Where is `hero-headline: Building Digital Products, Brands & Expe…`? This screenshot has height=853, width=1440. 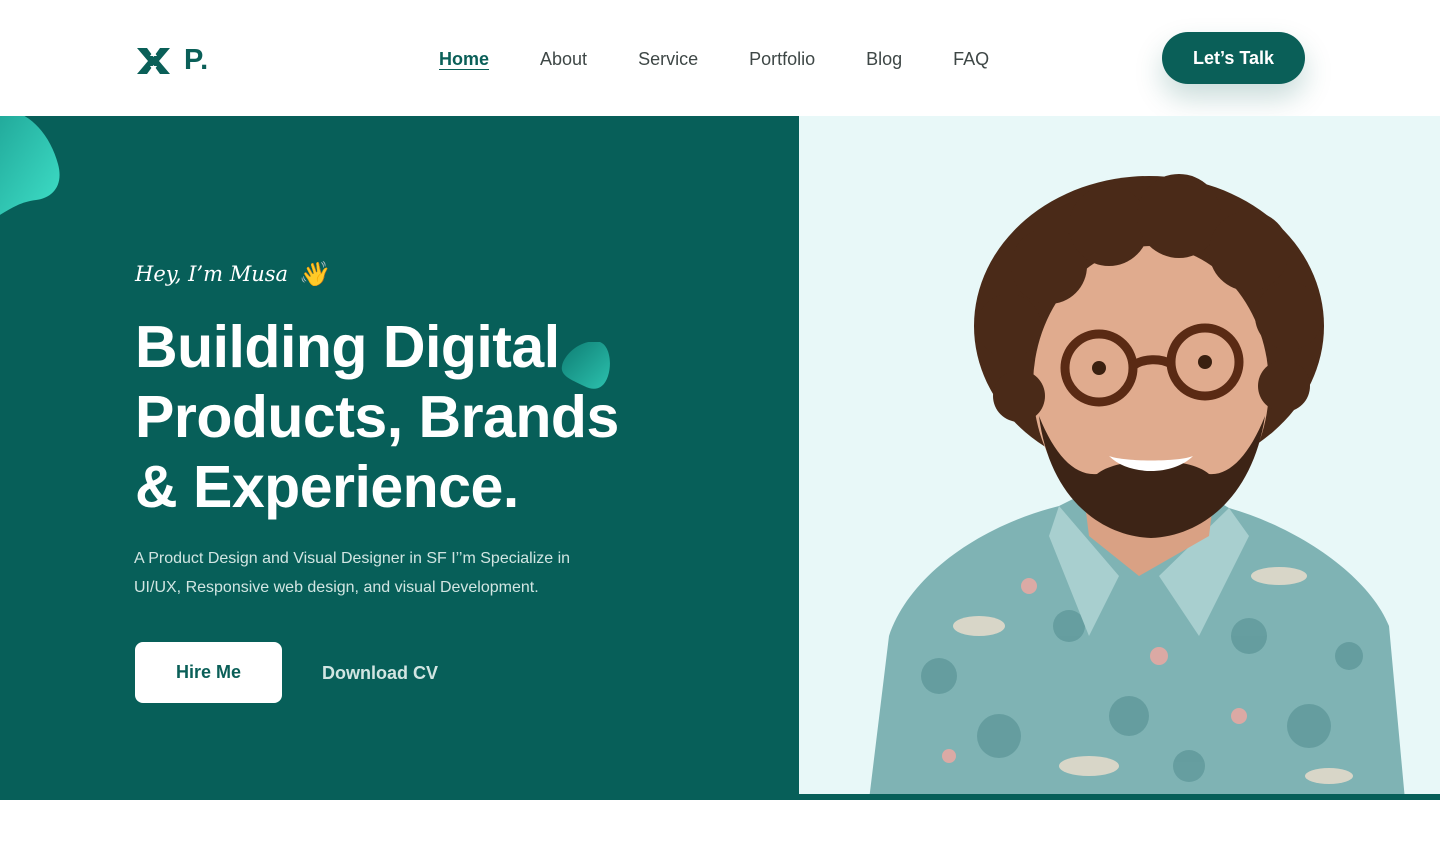
hero-headline: Building Digital Products, Brands & Expe… is located at coordinates (385, 417).